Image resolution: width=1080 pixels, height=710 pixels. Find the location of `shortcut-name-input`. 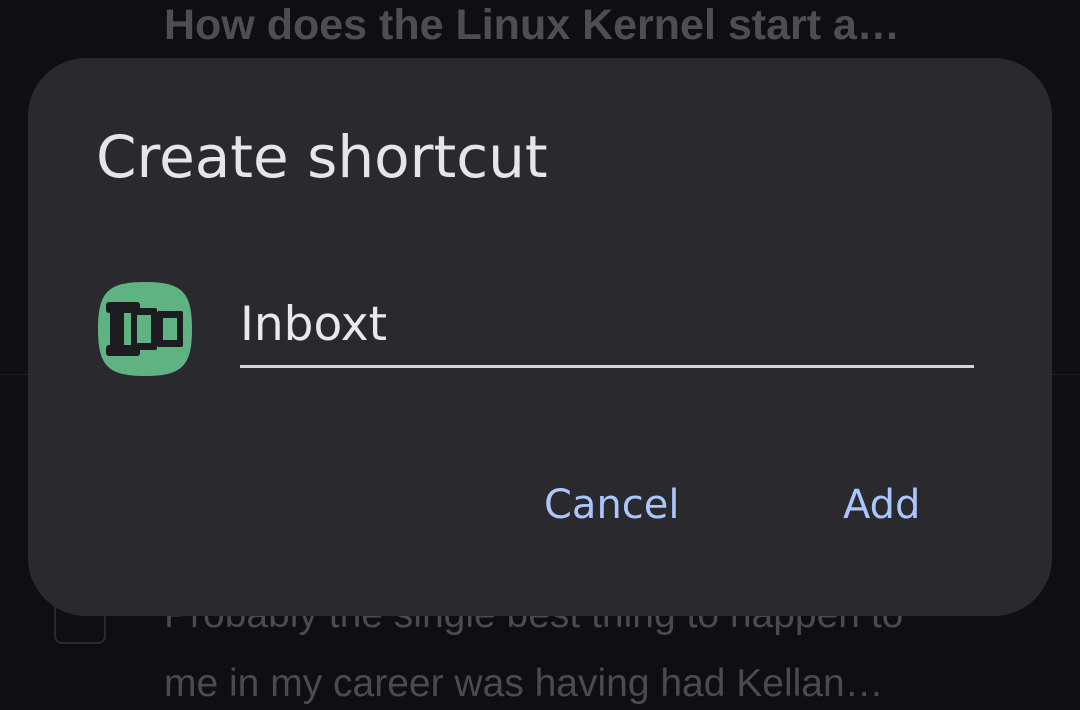

shortcut-name-input is located at coordinates (607, 325).